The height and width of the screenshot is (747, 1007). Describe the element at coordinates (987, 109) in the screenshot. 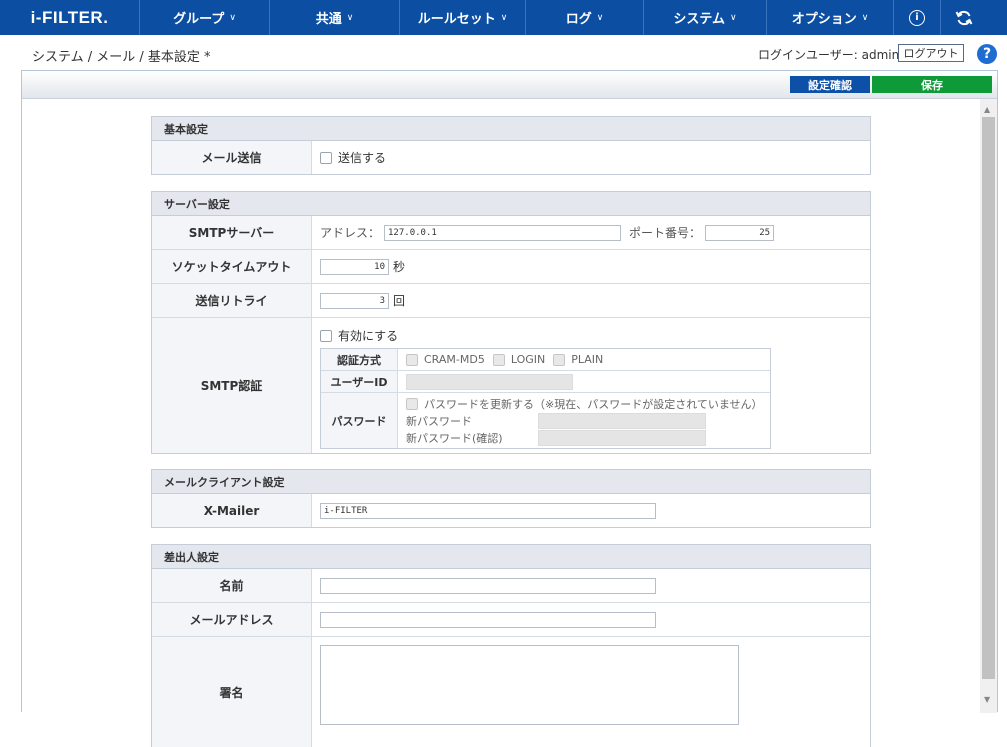

I see `scroll-up-icon: ▲` at that location.